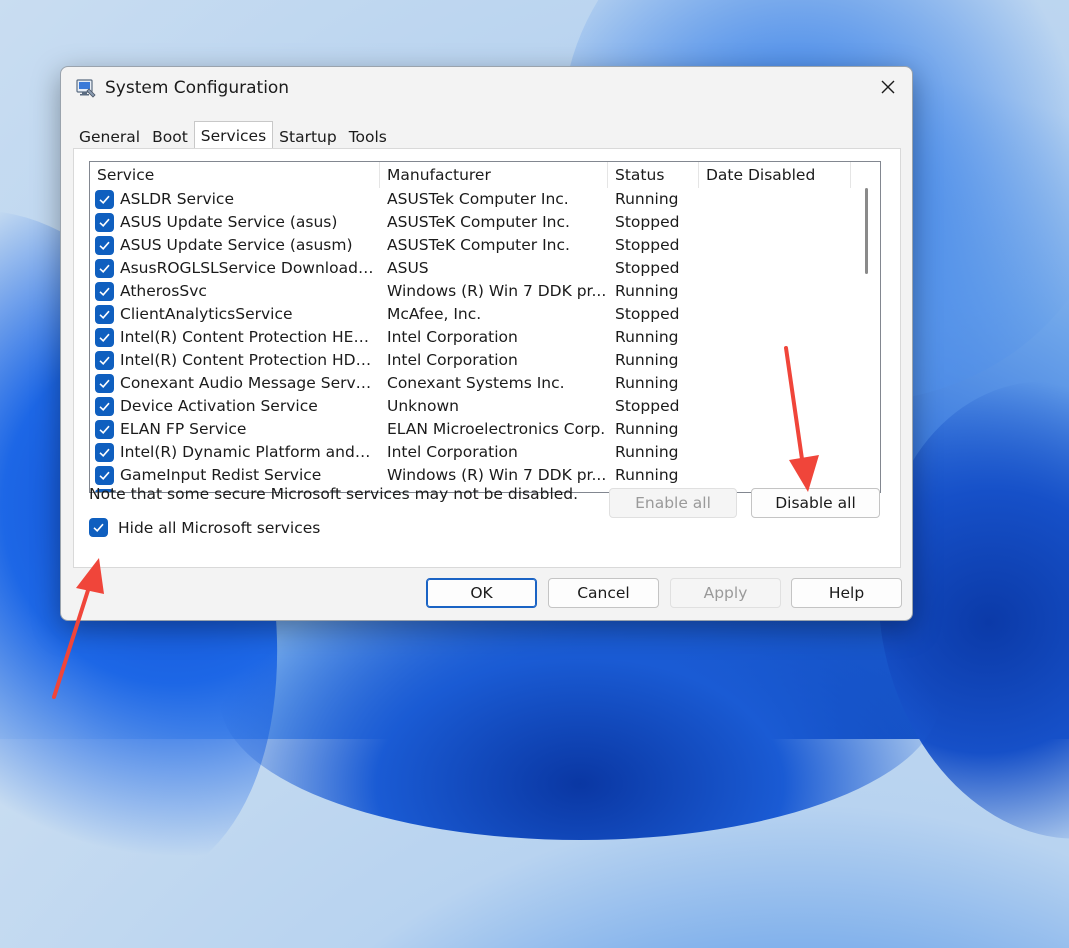 Image resolution: width=1069 pixels, height=948 pixels. What do you see at coordinates (247, 383) in the screenshot?
I see `service-name: Conexant Audio Message Service` at bounding box center [247, 383].